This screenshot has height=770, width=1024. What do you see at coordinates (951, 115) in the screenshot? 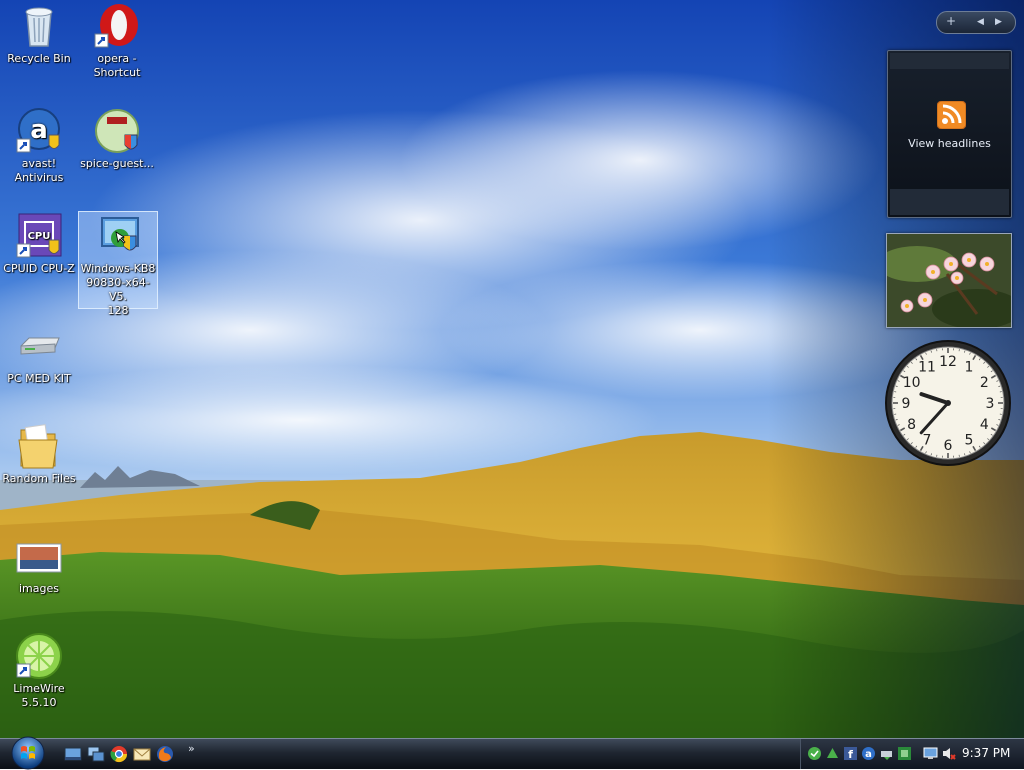
I see `rss-icon` at bounding box center [951, 115].